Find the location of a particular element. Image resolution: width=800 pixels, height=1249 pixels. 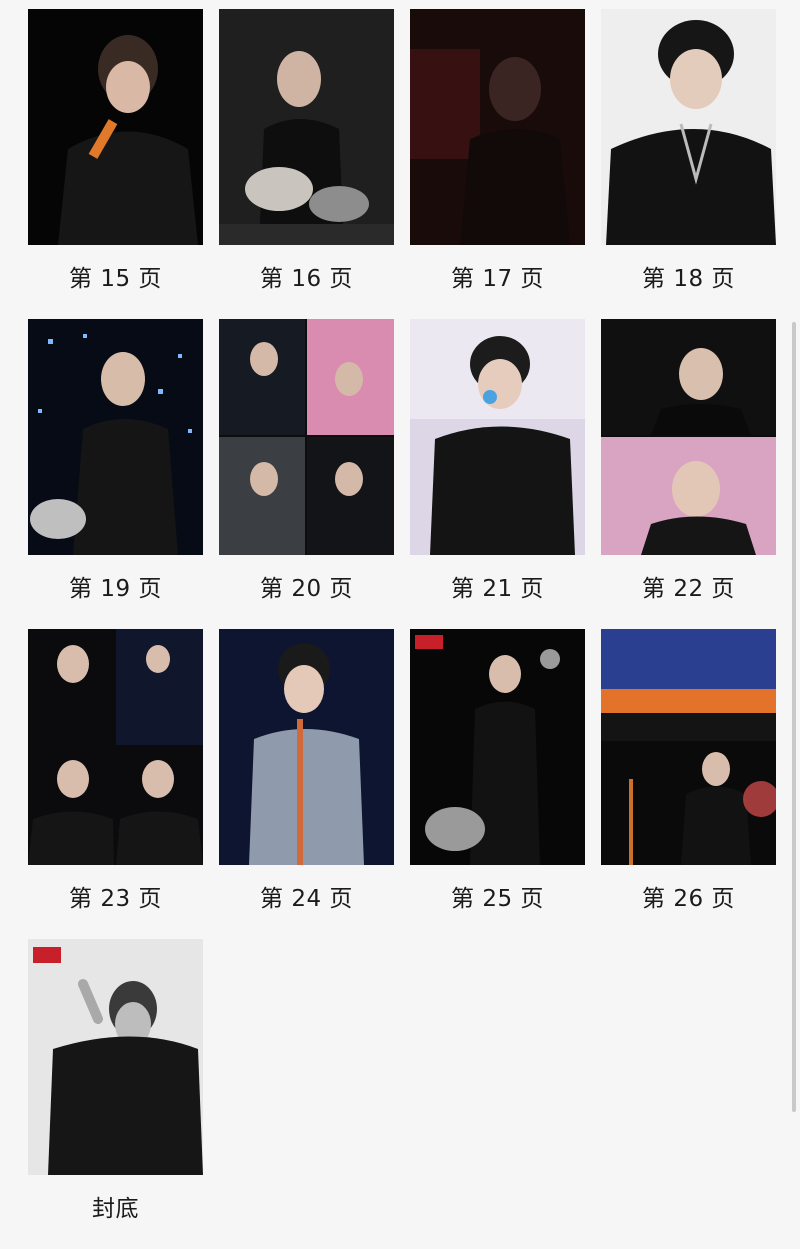

page-label-18: 第 18 页 is located at coordinates (688, 279).